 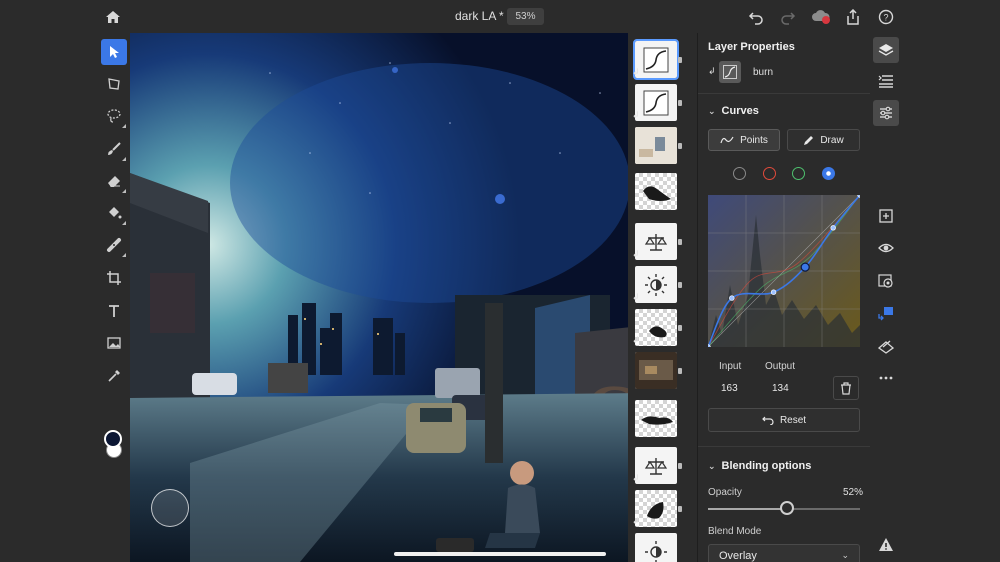 What do you see at coordinates (886, 50) in the screenshot?
I see `layers-icon` at bounding box center [886, 50].